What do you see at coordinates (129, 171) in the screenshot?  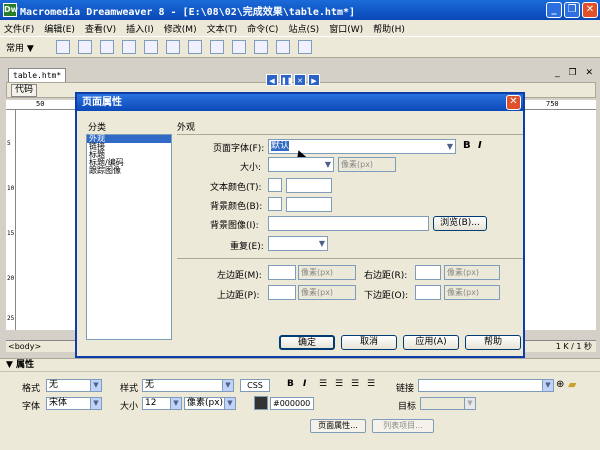 I see `category-tracing-image: 跟踪图像` at bounding box center [129, 171].